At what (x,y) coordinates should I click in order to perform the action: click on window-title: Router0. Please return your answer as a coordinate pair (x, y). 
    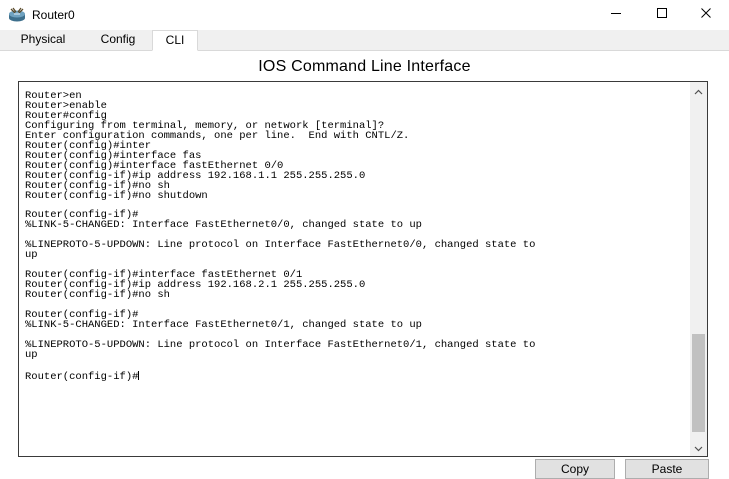
    Looking at the image, I should click on (53, 15).